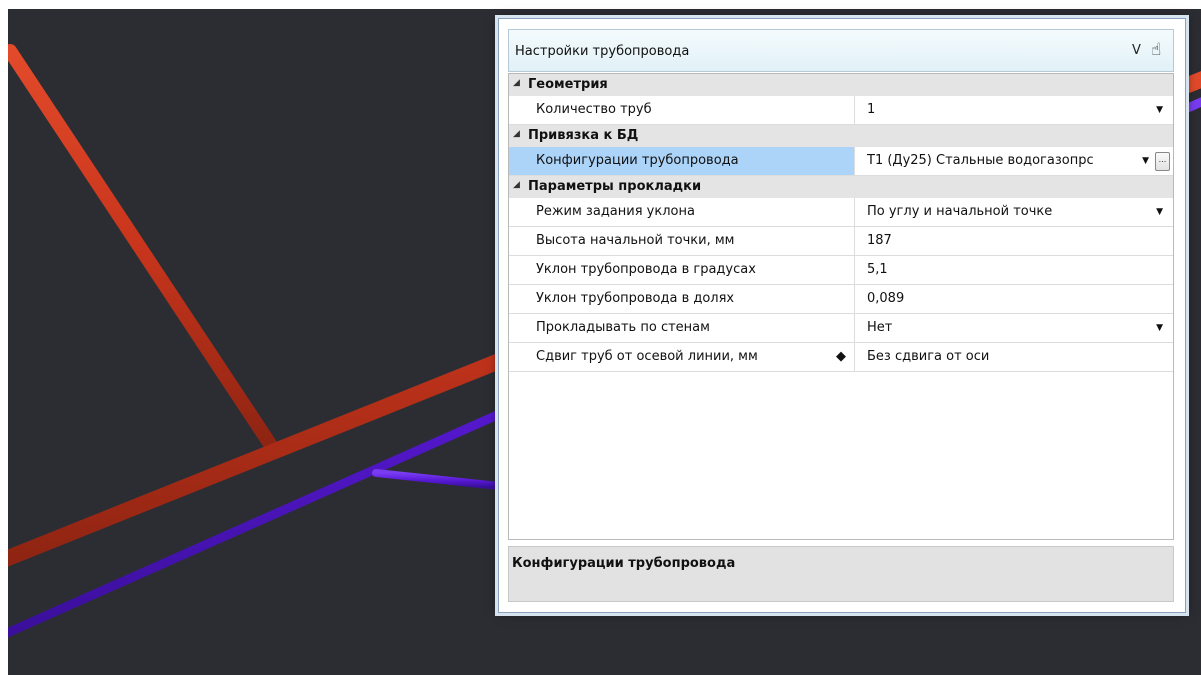 The width and height of the screenshot is (1201, 675). What do you see at coordinates (647, 356) in the screenshot?
I see `property-name: Сдвиг труб от осевой линии, мм` at bounding box center [647, 356].